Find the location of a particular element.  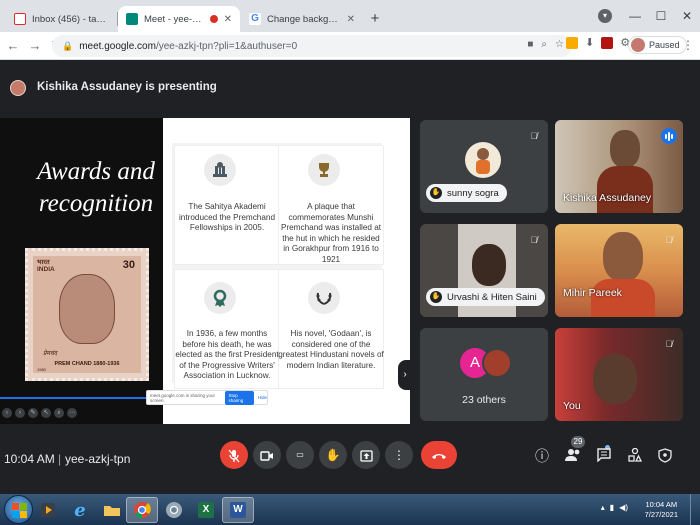

zoom-icon: ⌕ is located at coordinates (544, 44).